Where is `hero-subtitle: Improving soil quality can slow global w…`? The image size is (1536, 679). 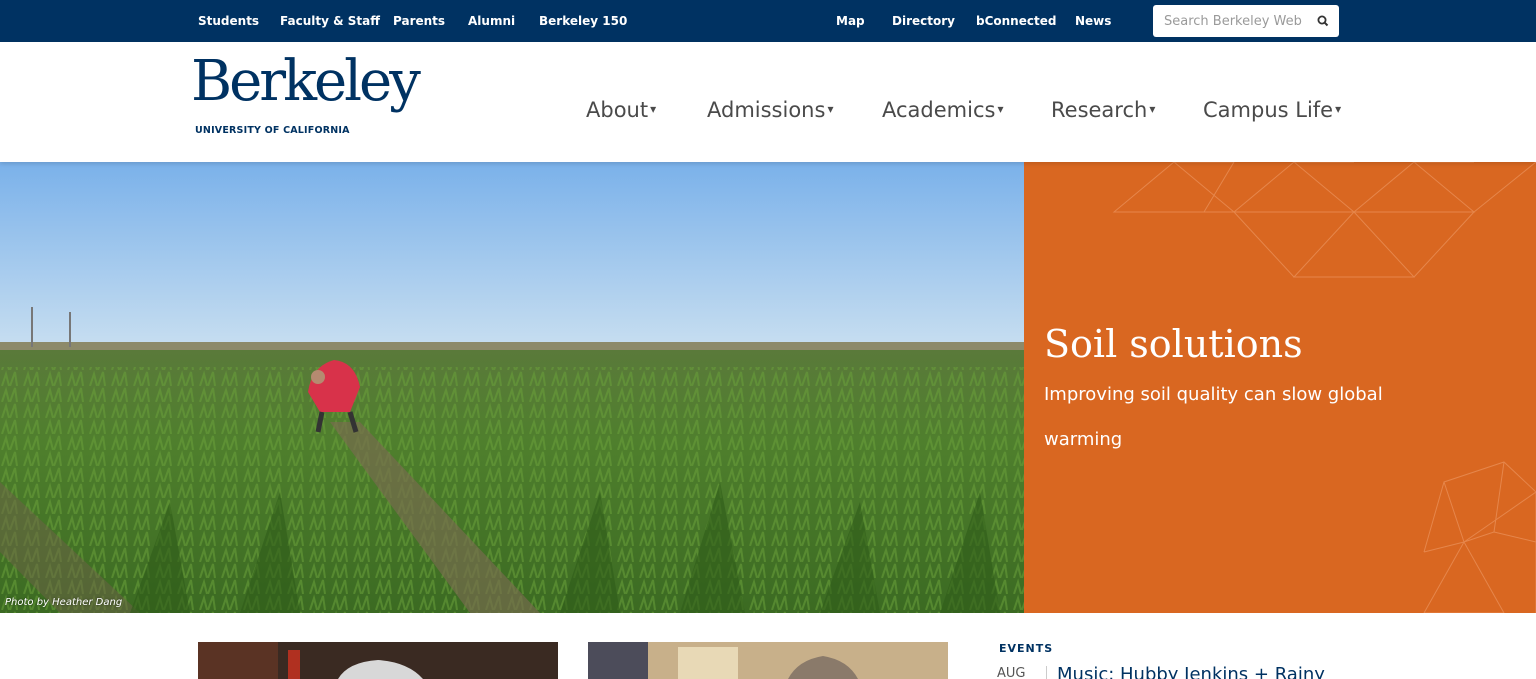 hero-subtitle: Improving soil quality can slow global w… is located at coordinates (1213, 417).